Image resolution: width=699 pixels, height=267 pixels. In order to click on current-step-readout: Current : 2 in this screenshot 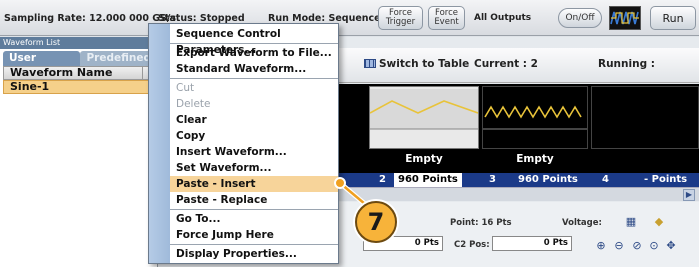, I will do `click(506, 64)`.